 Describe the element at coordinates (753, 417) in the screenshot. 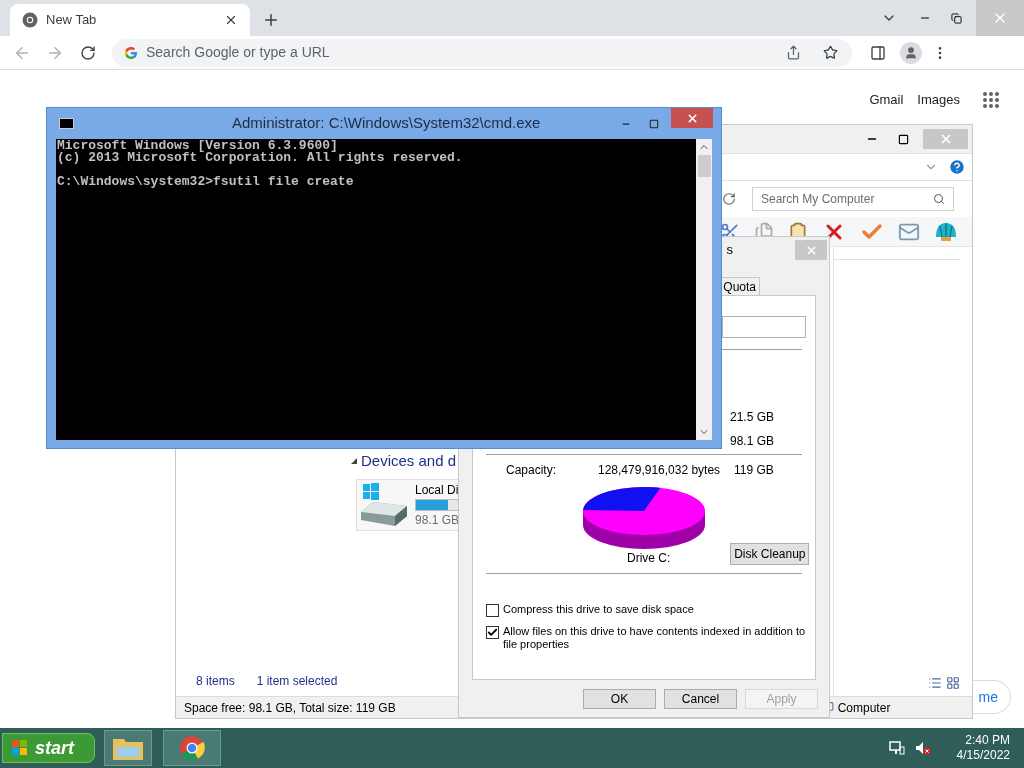

I see `used-space-value: 21.5 GB` at that location.